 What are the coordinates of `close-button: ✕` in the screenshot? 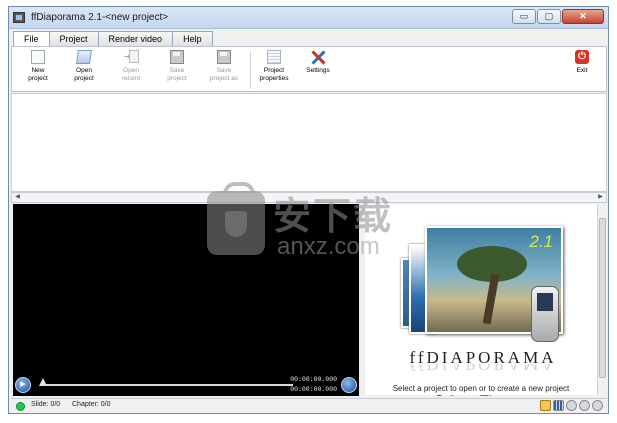 It's located at (583, 16).